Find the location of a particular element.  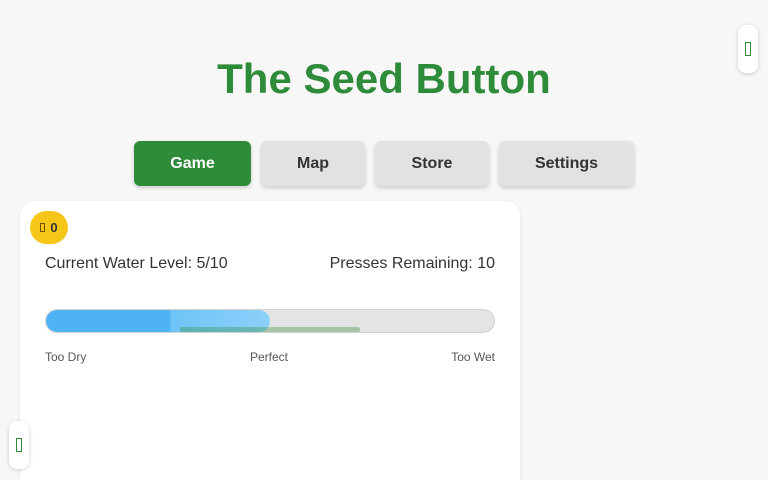

scale-label-perfect: Perfect is located at coordinates (269, 357).